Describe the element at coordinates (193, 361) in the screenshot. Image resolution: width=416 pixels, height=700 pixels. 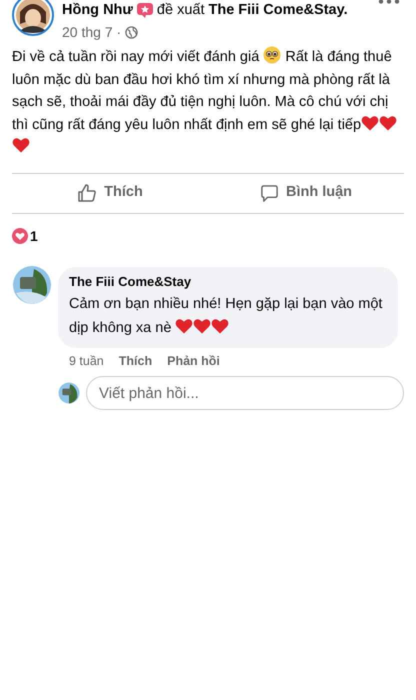
I see `reply-link: Phản hồi` at that location.